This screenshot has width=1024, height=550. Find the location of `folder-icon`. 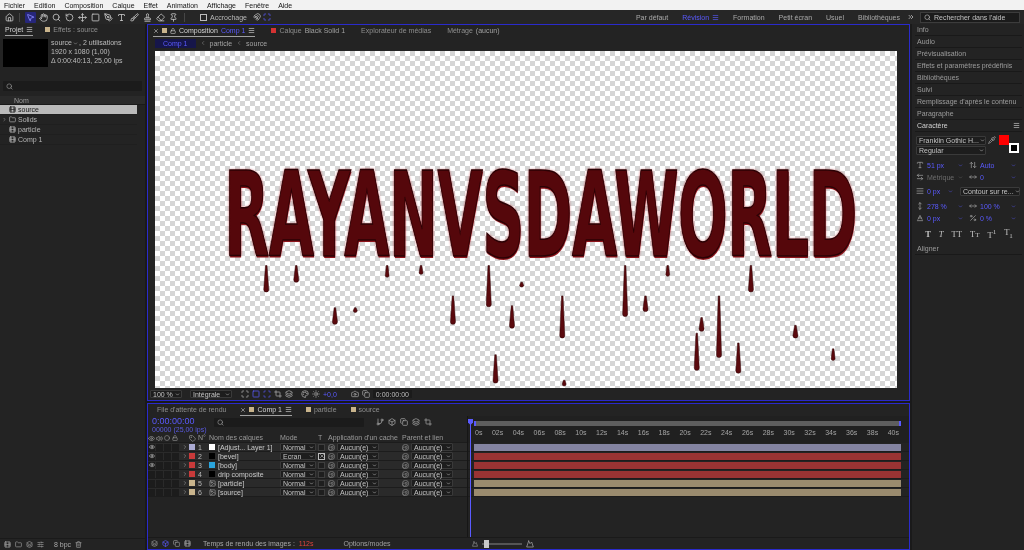

folder-icon is located at coordinates (18, 544).